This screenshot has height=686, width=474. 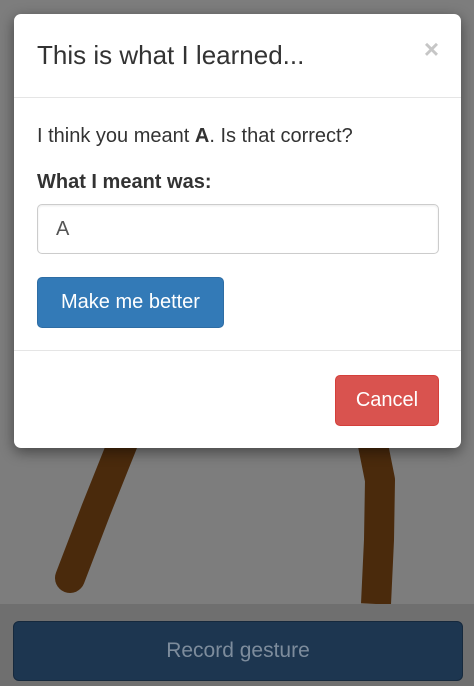 I want to click on prompt-suffix: . Is that correct?, so click(x=281, y=136).